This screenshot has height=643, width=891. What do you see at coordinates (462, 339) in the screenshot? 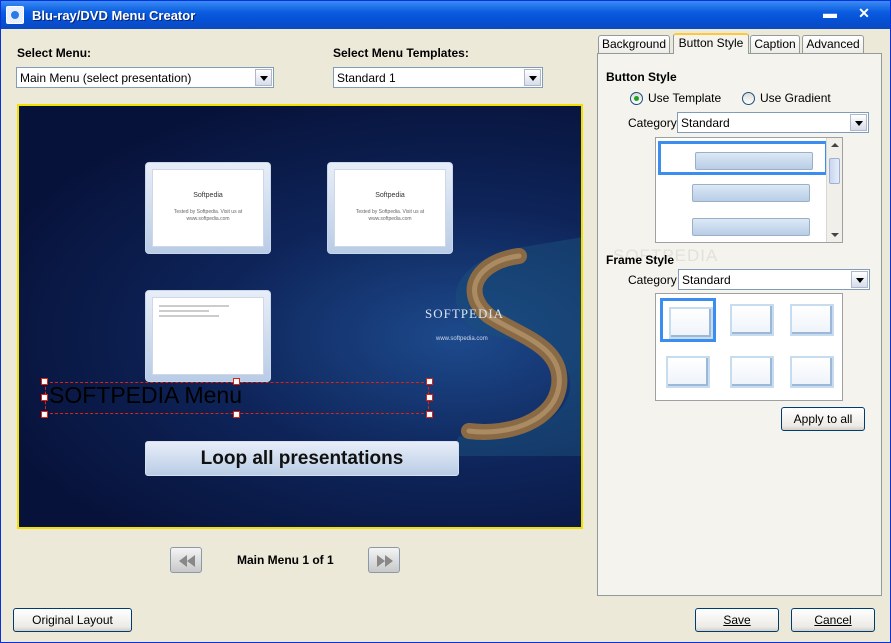
I see `softpedia-url: www.softpedia.com` at bounding box center [462, 339].